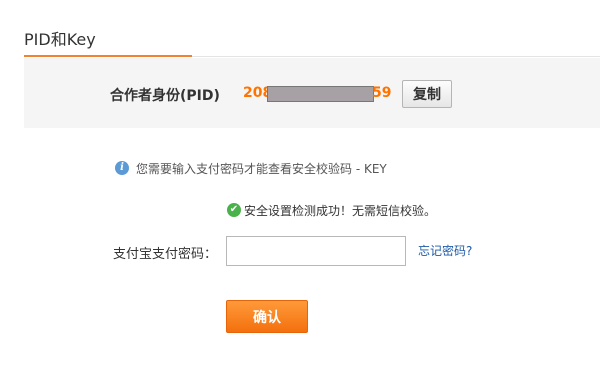  Describe the element at coordinates (340, 211) in the screenshot. I see `success-text: 安全设置检测成功！无需短信校验。` at that location.